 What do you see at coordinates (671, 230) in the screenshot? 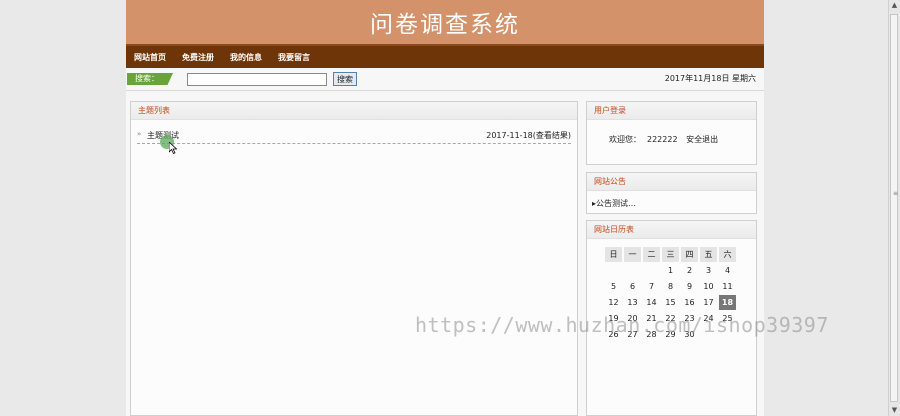
I see `calendar-title: 网站日历表` at bounding box center [671, 230].